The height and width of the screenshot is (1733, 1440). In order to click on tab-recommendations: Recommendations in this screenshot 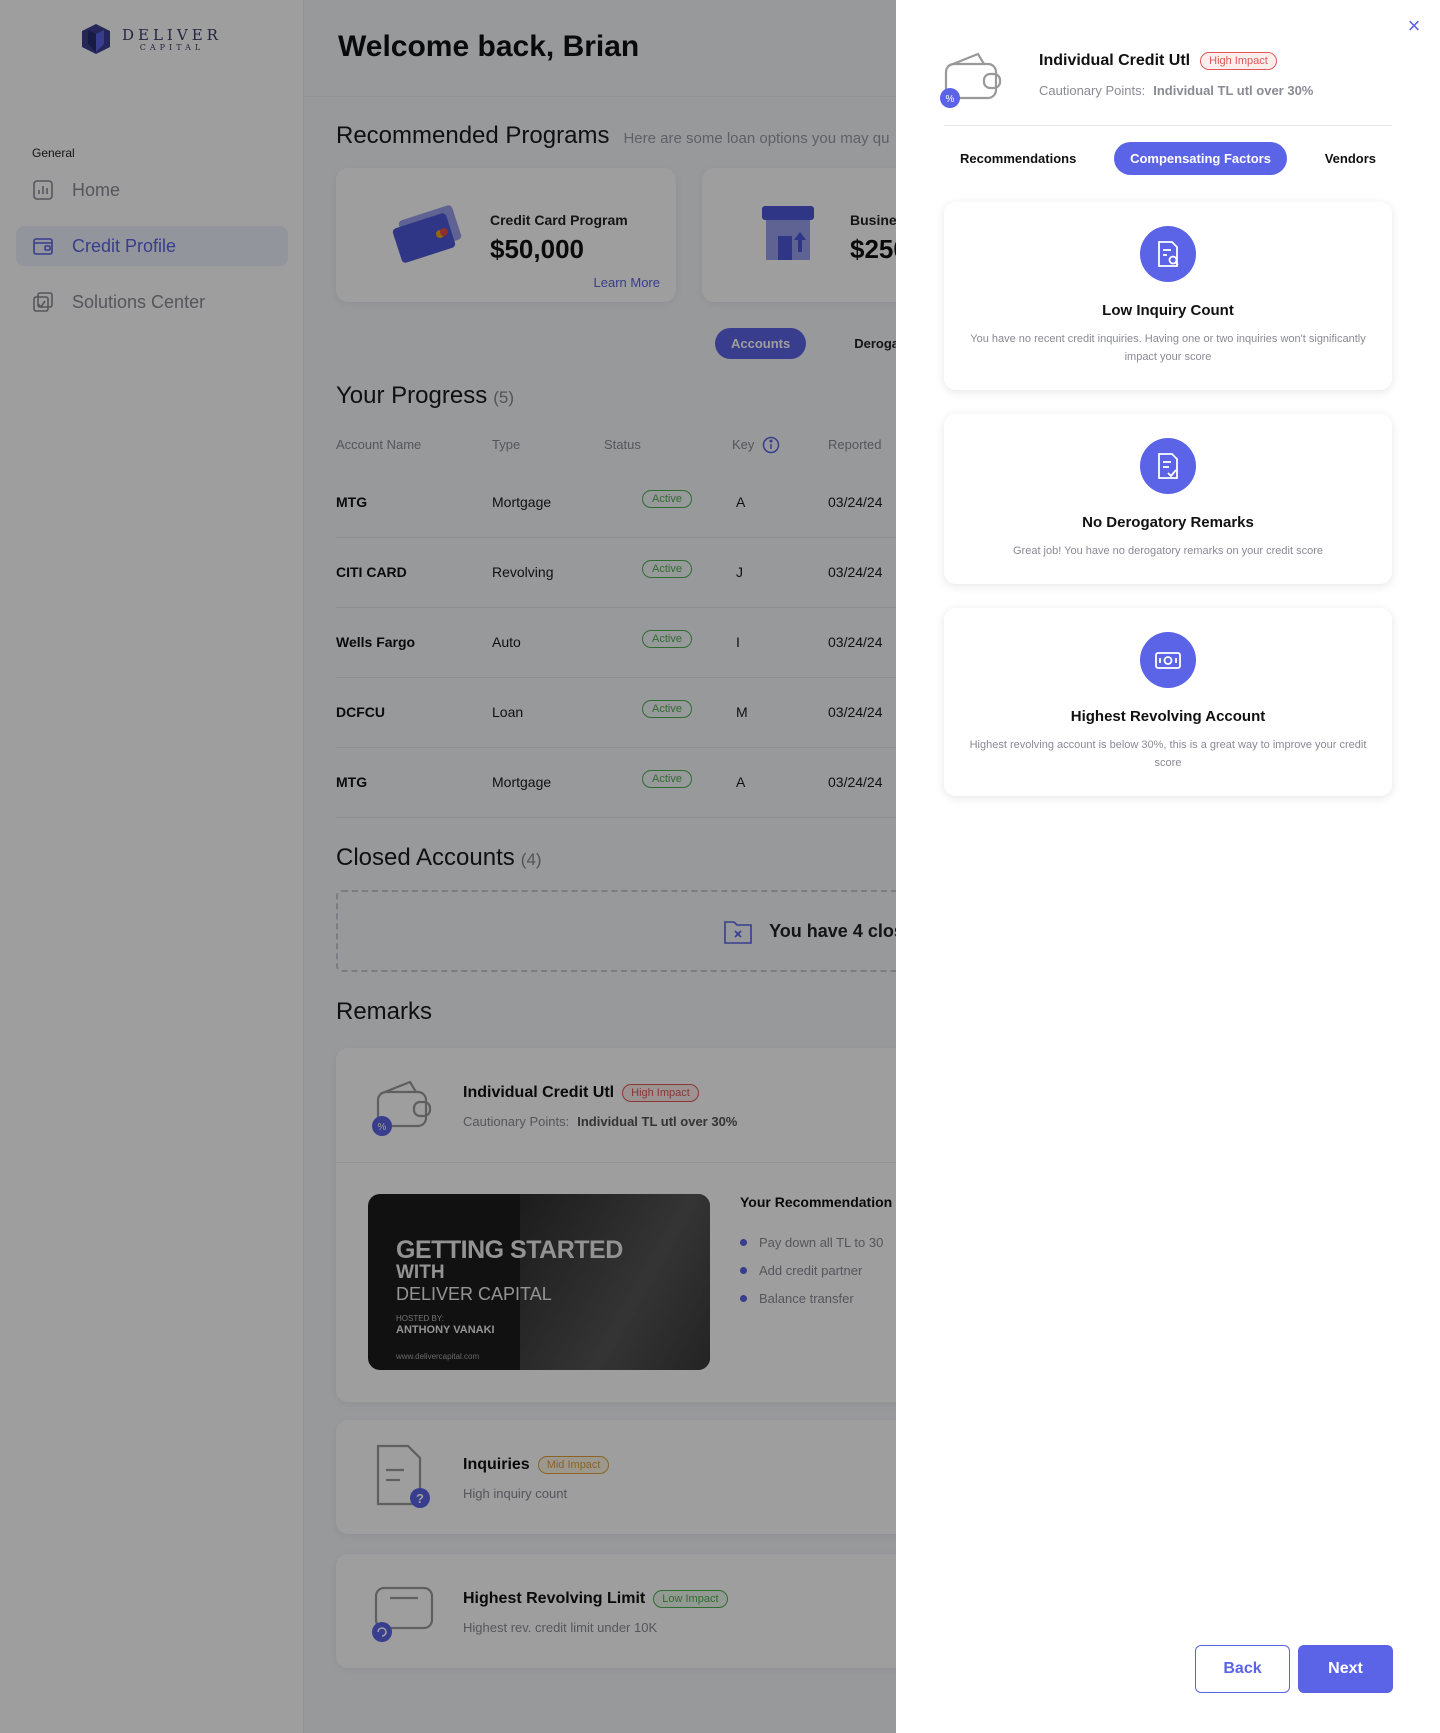, I will do `click(1018, 158)`.